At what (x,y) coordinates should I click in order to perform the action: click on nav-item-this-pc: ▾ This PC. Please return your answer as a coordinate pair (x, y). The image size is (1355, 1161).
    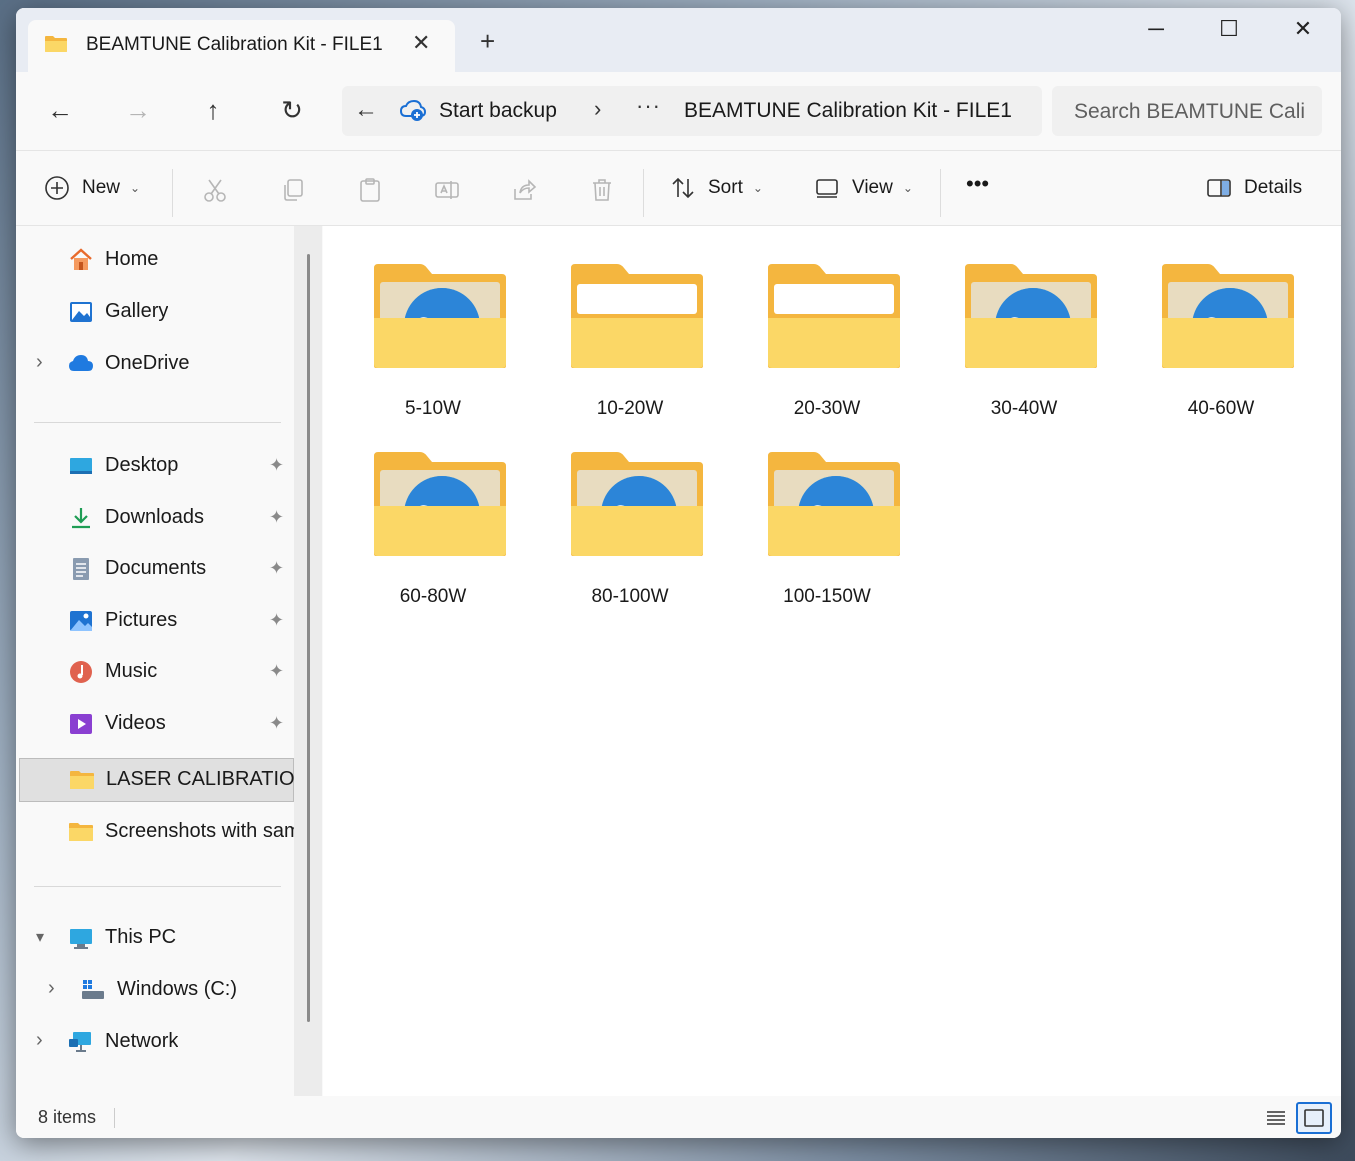
    Looking at the image, I should click on (155, 938).